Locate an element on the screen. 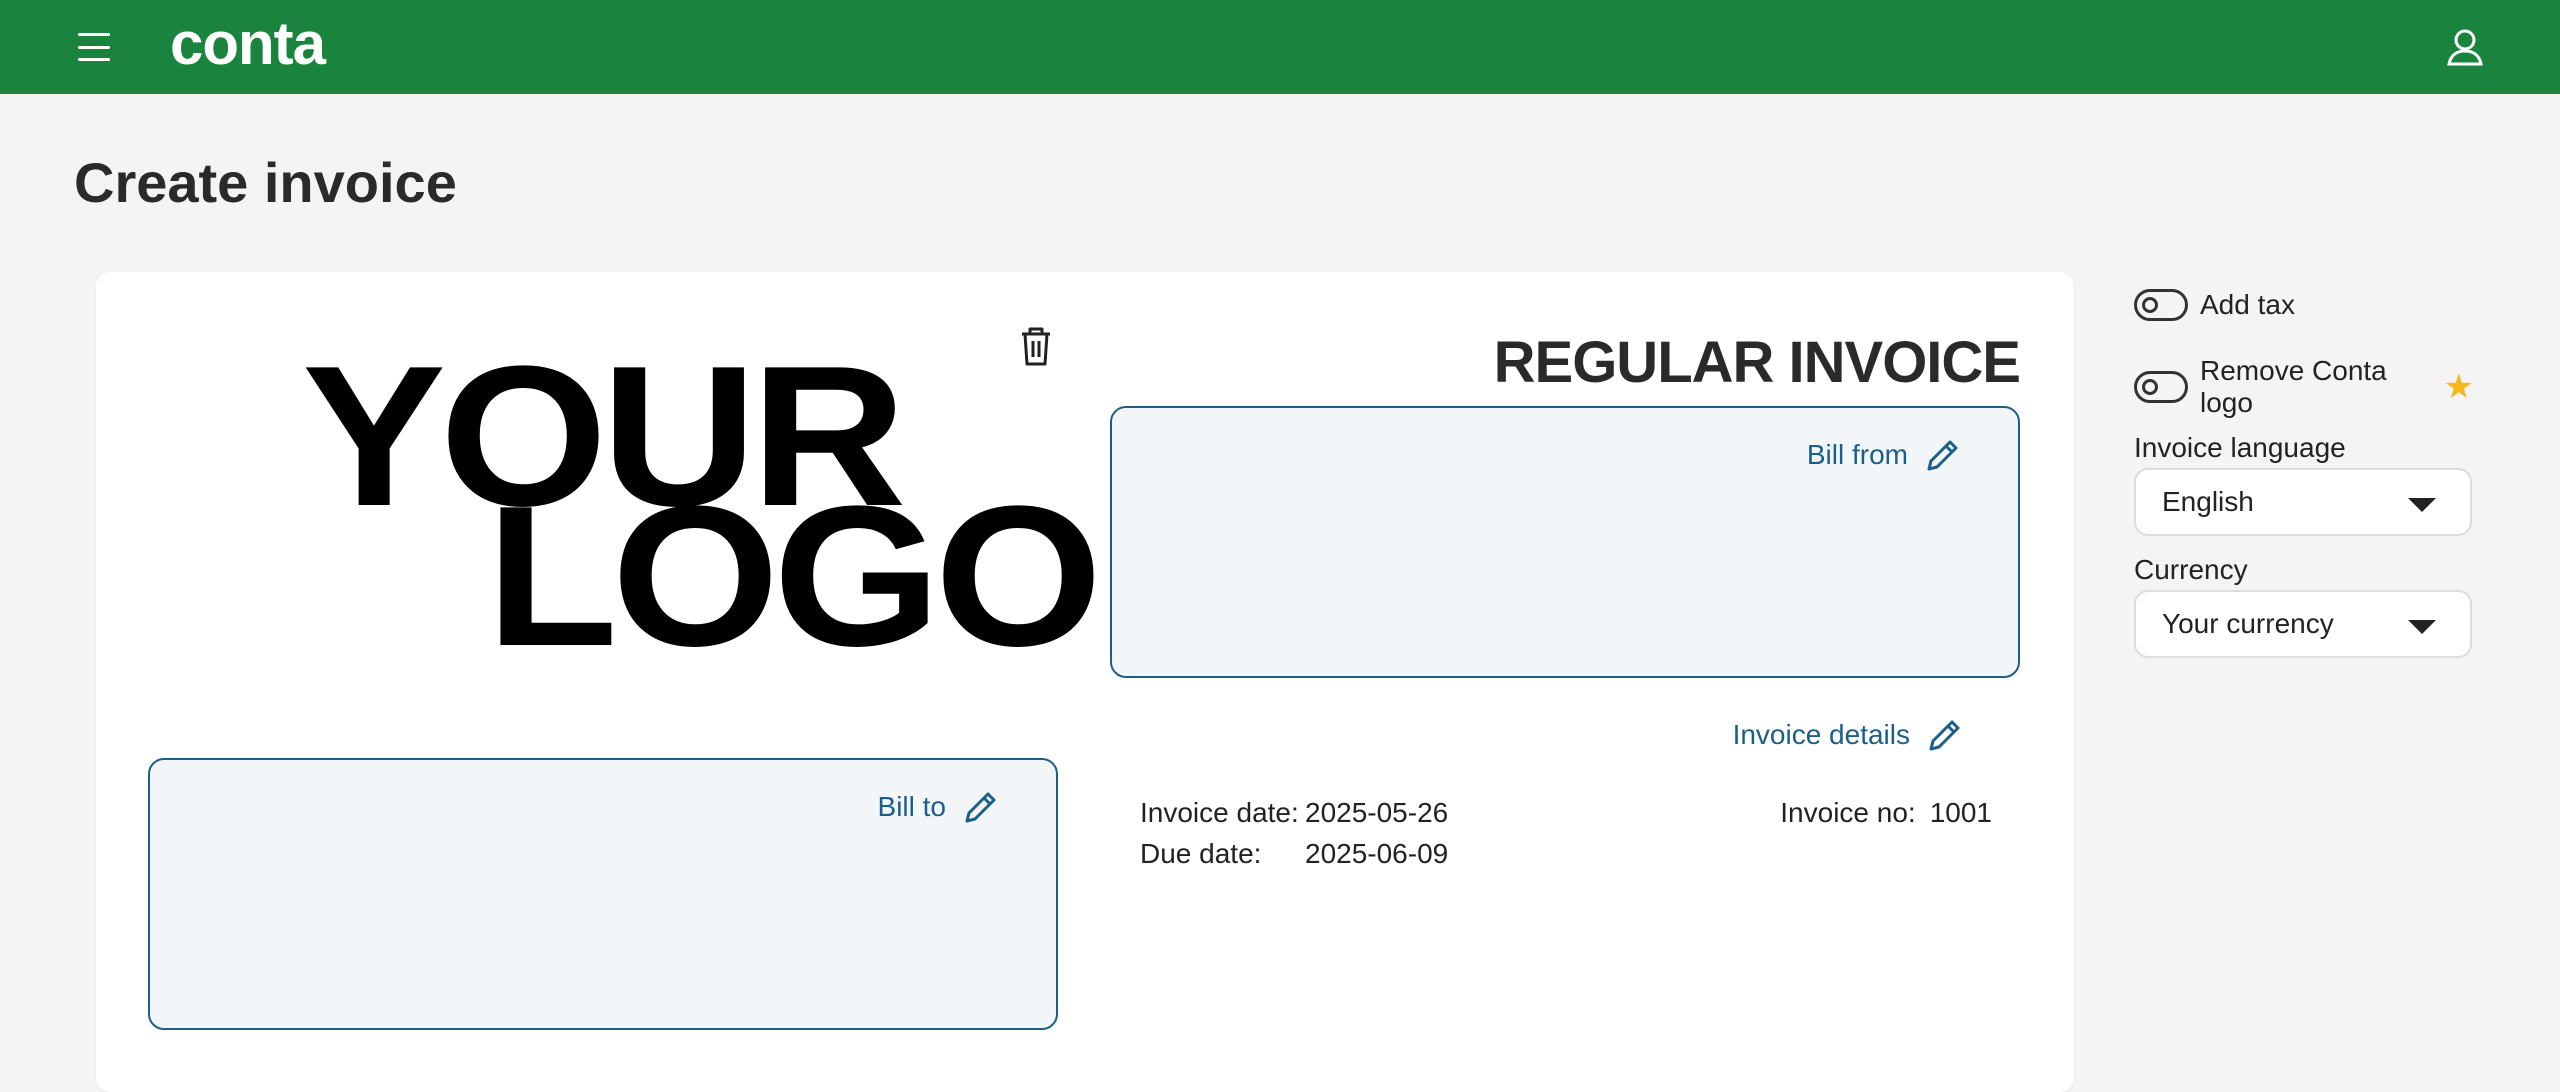  logo-placeholder: YOUR LOGO is located at coordinates (654, 504).